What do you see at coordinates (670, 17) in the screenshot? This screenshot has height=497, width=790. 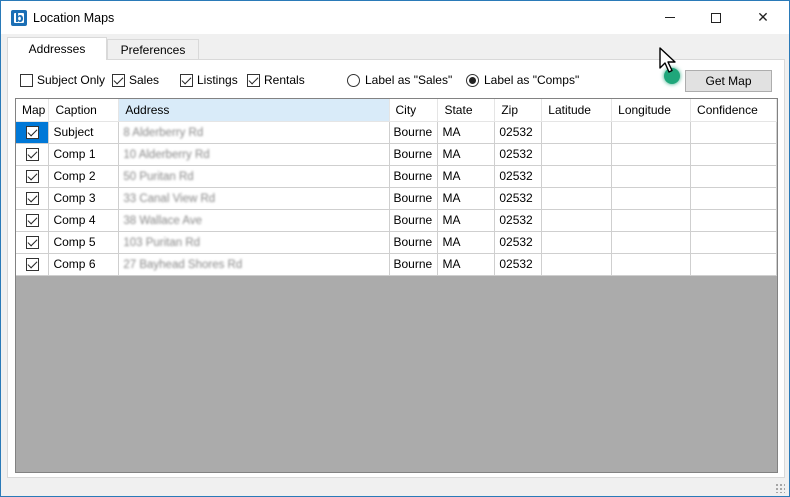 I see `minimize-button` at bounding box center [670, 17].